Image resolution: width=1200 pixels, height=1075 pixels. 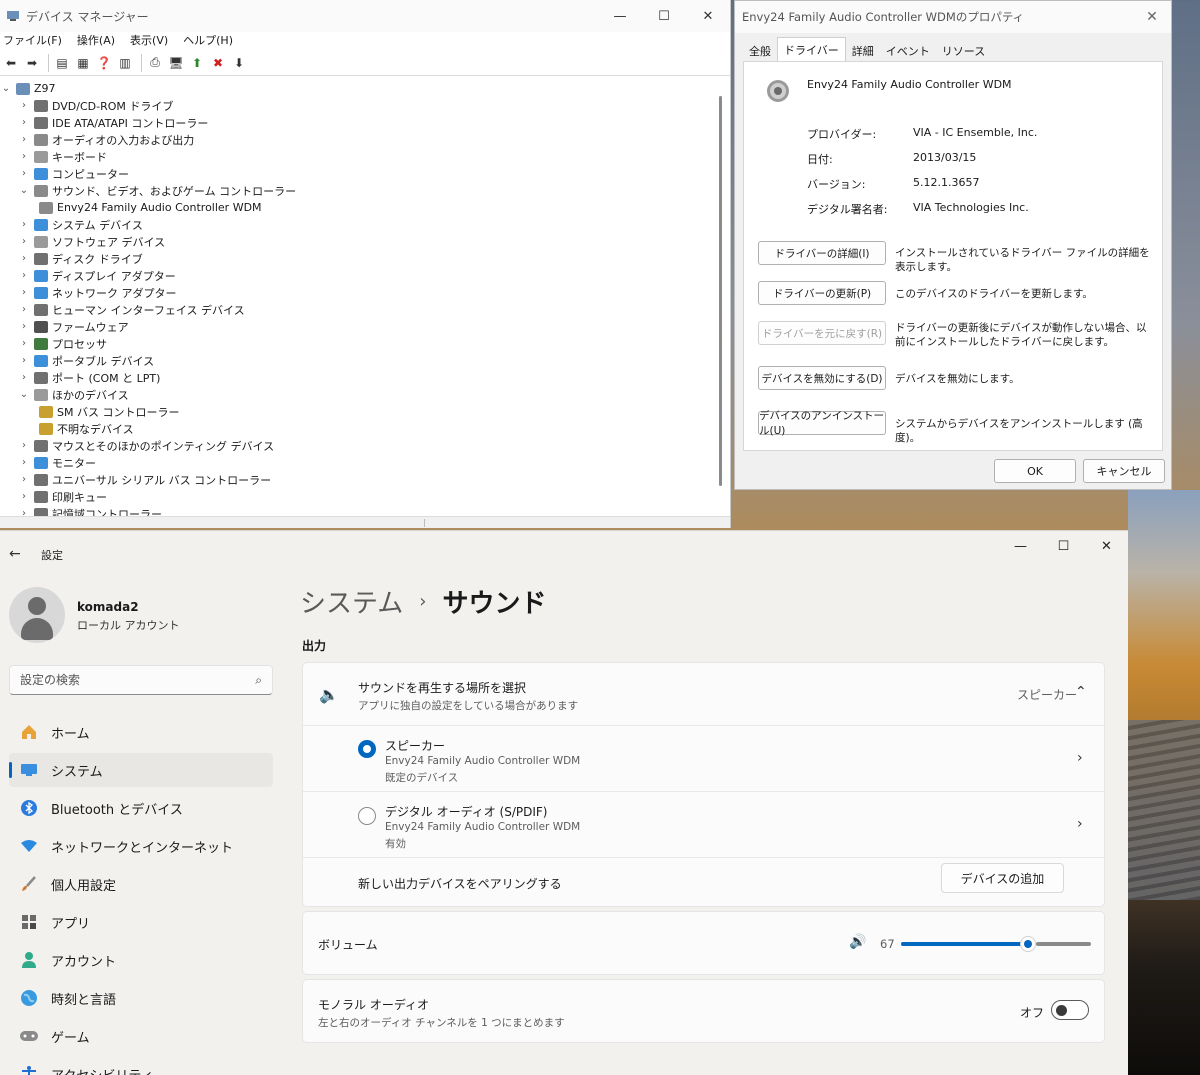 What do you see at coordinates (720, 291) in the screenshot?
I see `vertical-scrollbar` at bounding box center [720, 291].